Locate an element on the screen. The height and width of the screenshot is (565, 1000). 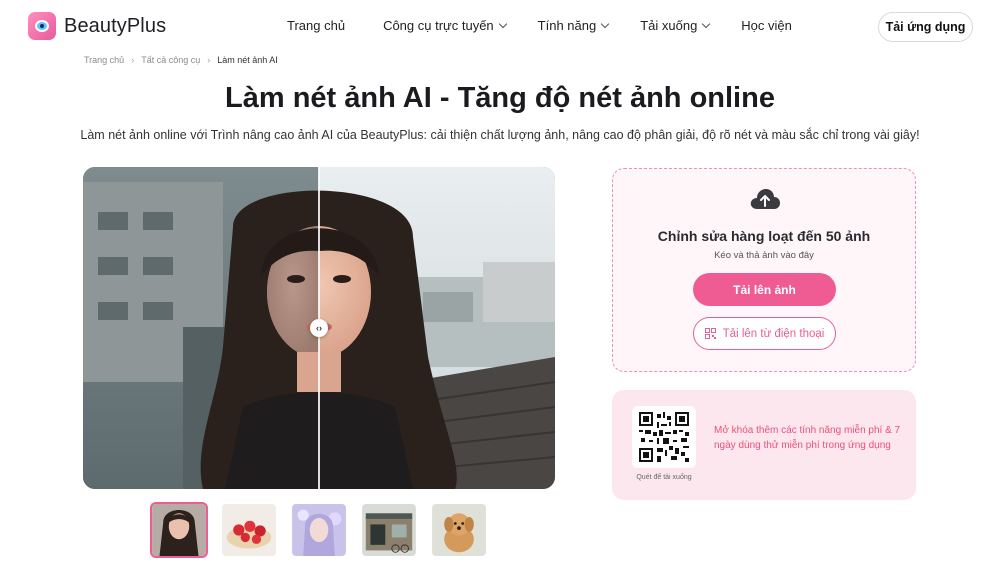
upload-from-phone-button: Tải lên từ điện thoại is located at coordinates (764, 333).